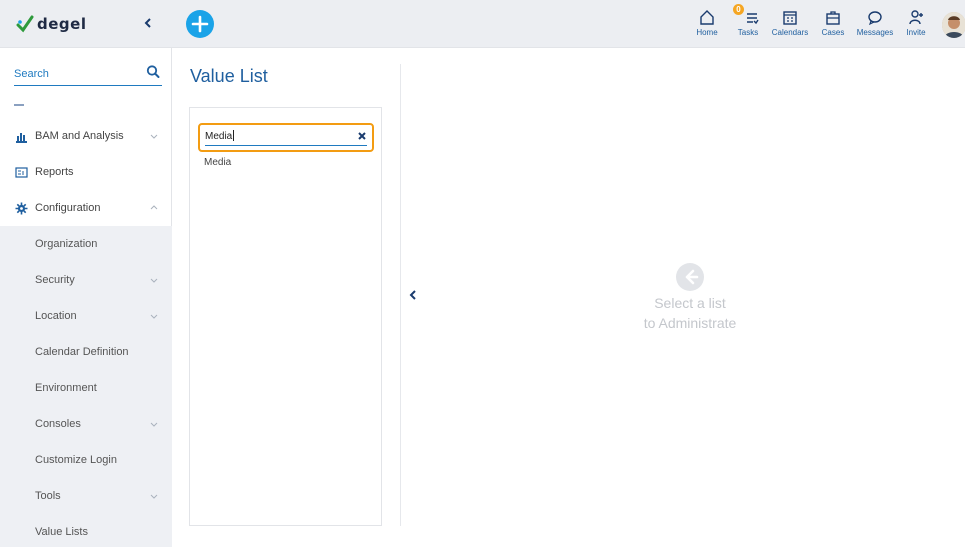  I want to click on sidebar-item-label: Organization, so click(66, 244).